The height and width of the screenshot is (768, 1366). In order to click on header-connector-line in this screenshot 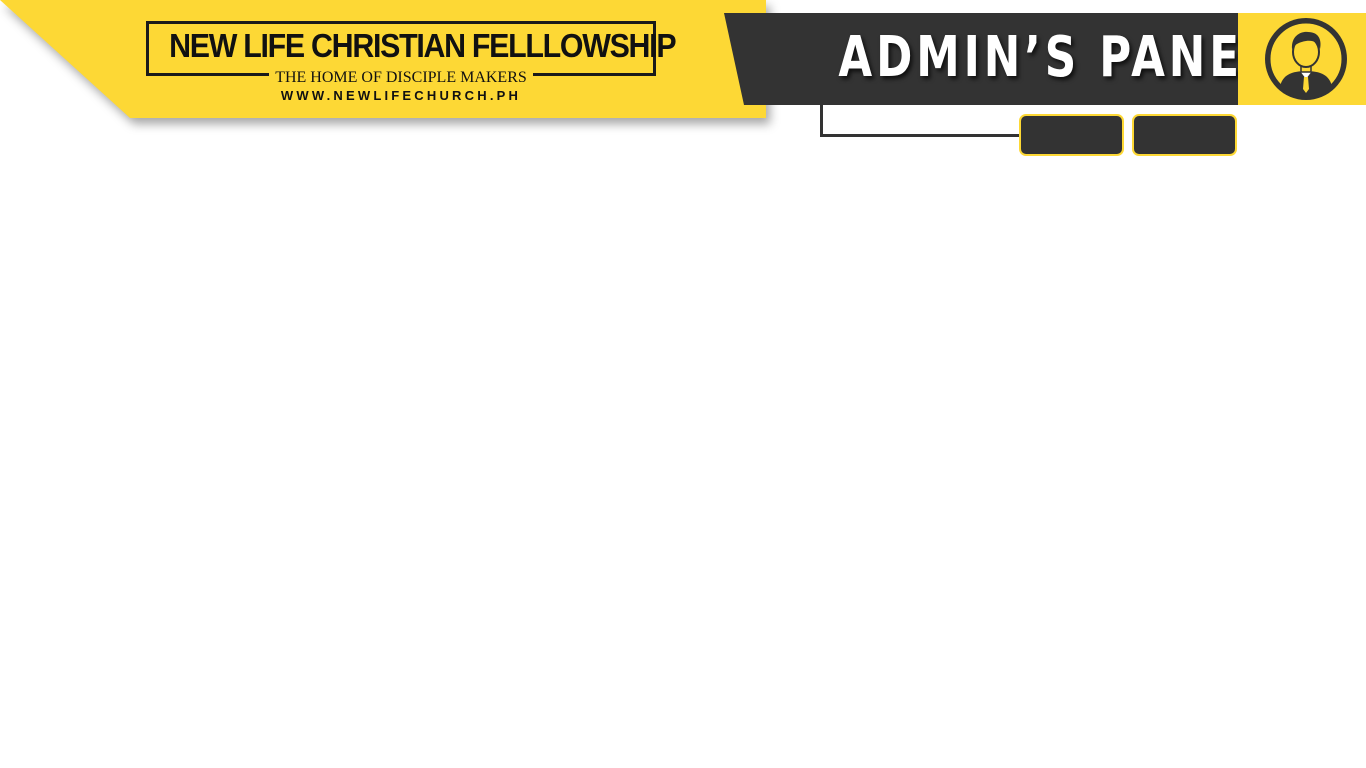, I will do `click(921, 120)`.